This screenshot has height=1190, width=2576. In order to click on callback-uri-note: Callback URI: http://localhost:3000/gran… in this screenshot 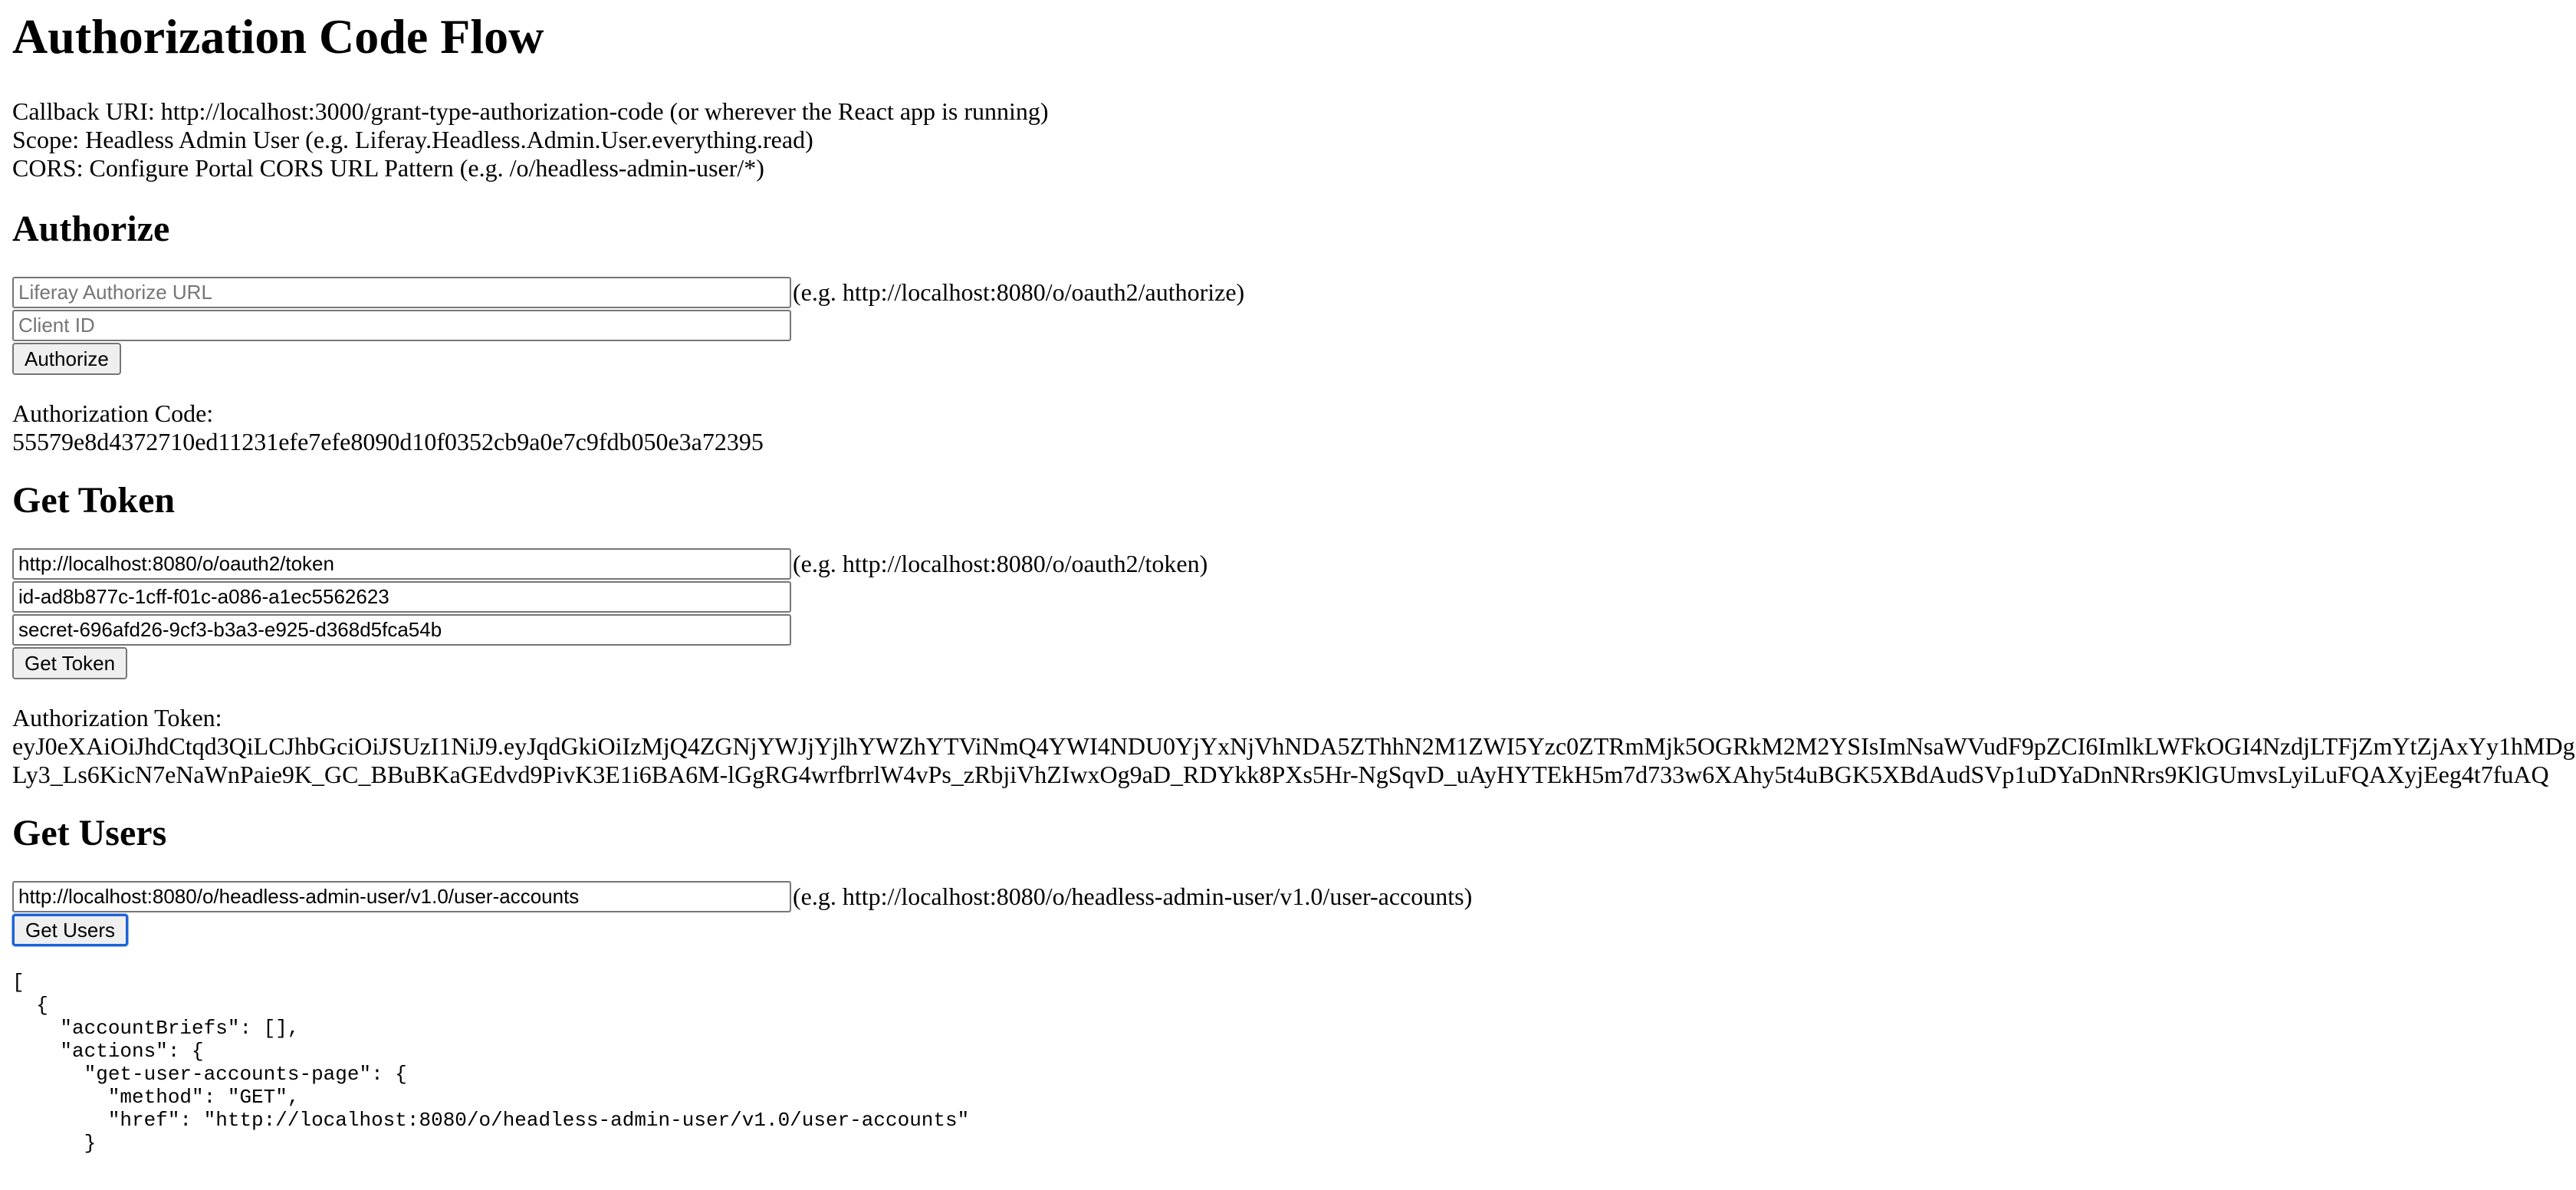, I will do `click(531, 111)`.